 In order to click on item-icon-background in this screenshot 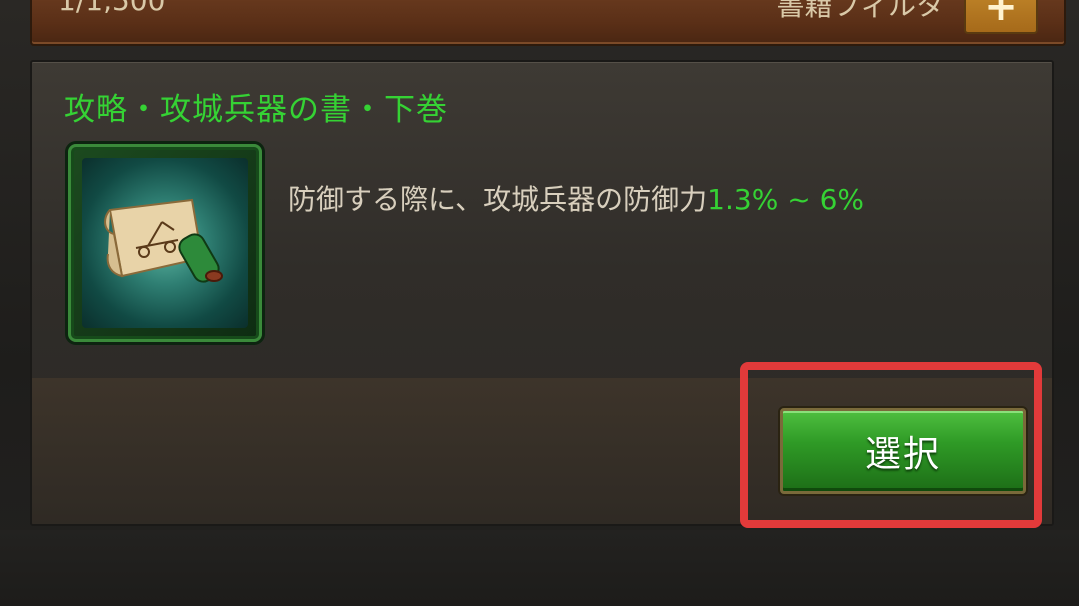, I will do `click(165, 243)`.